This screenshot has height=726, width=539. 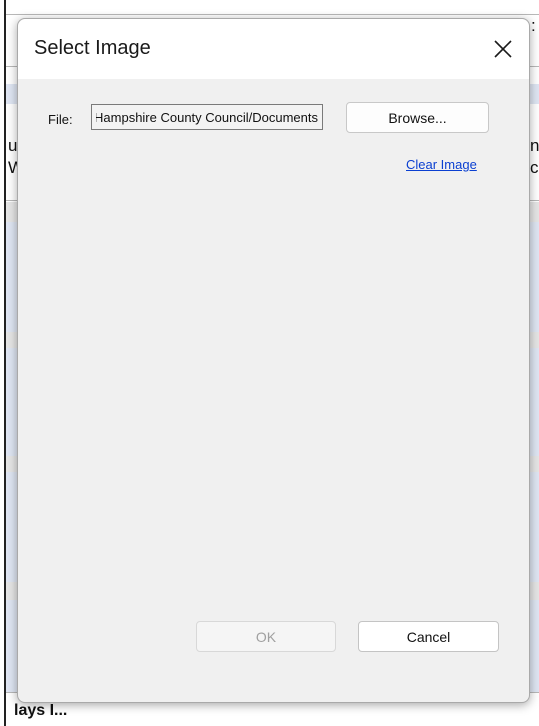 I want to click on background-text-fragment: c, so click(x=534, y=167).